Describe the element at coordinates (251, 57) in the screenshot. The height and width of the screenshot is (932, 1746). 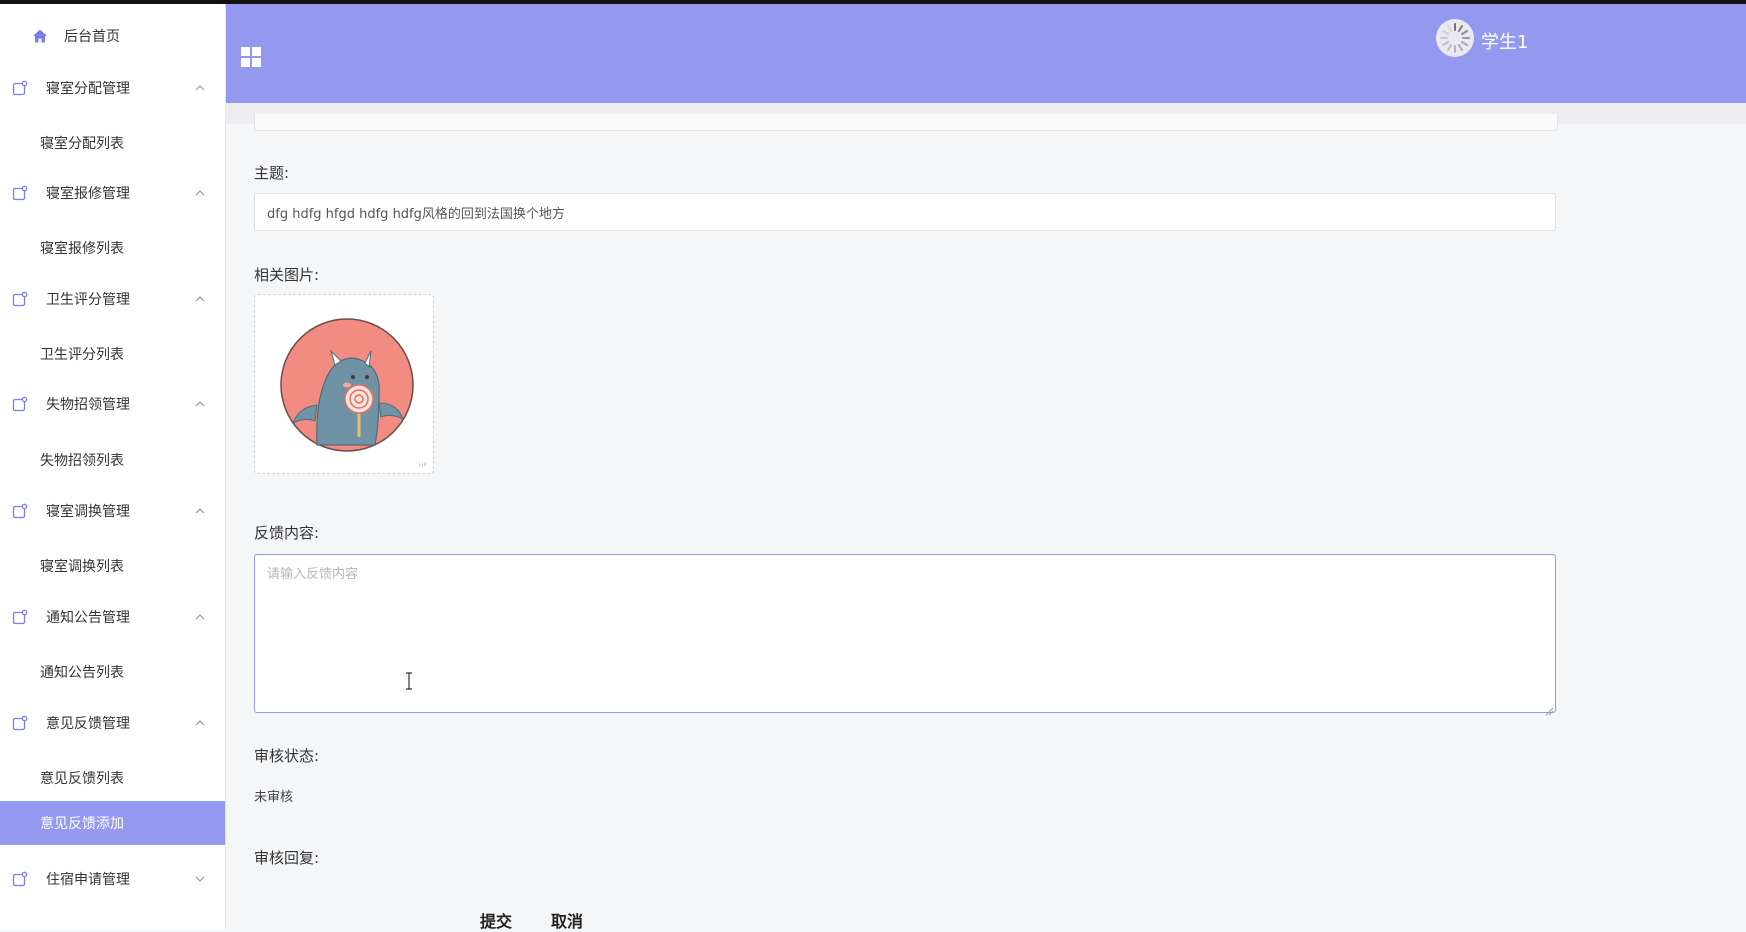
I see `grid-menu-icon` at that location.